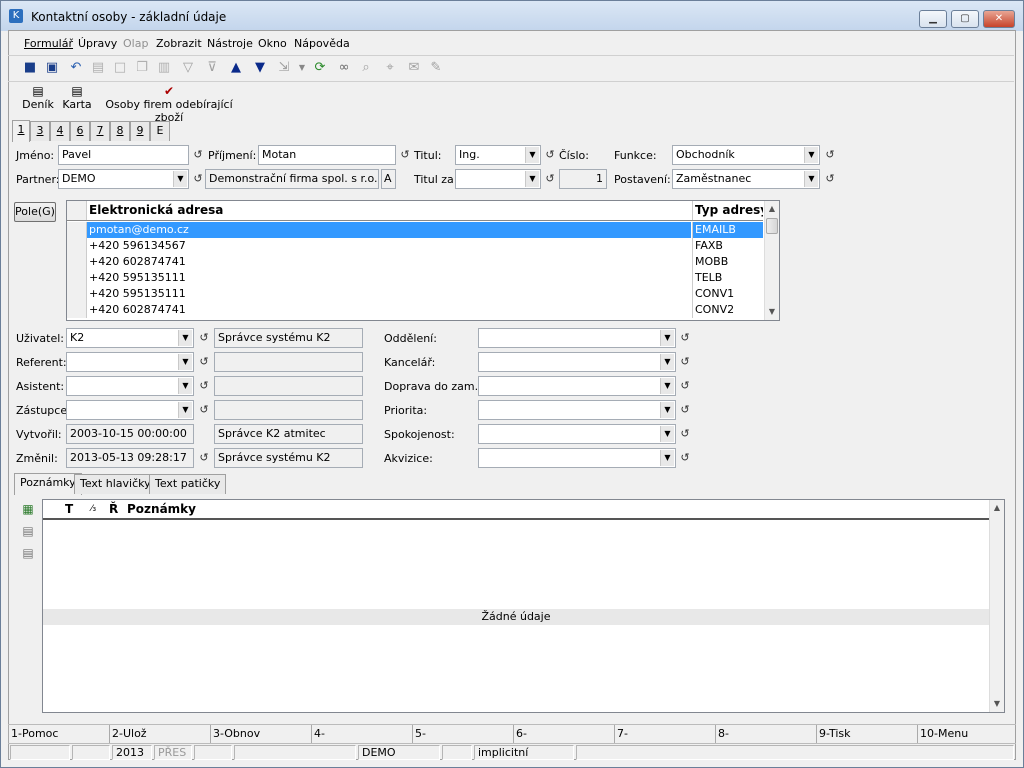  What do you see at coordinates (727, 210) in the screenshot?
I see `col-type-header: Typ adresy` at bounding box center [727, 210].